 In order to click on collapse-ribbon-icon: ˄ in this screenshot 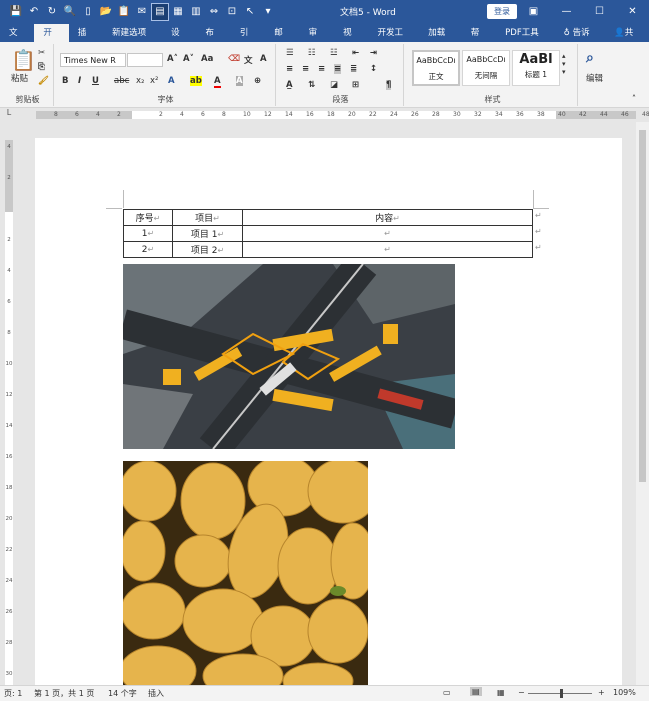, I will do `click(634, 98)`.